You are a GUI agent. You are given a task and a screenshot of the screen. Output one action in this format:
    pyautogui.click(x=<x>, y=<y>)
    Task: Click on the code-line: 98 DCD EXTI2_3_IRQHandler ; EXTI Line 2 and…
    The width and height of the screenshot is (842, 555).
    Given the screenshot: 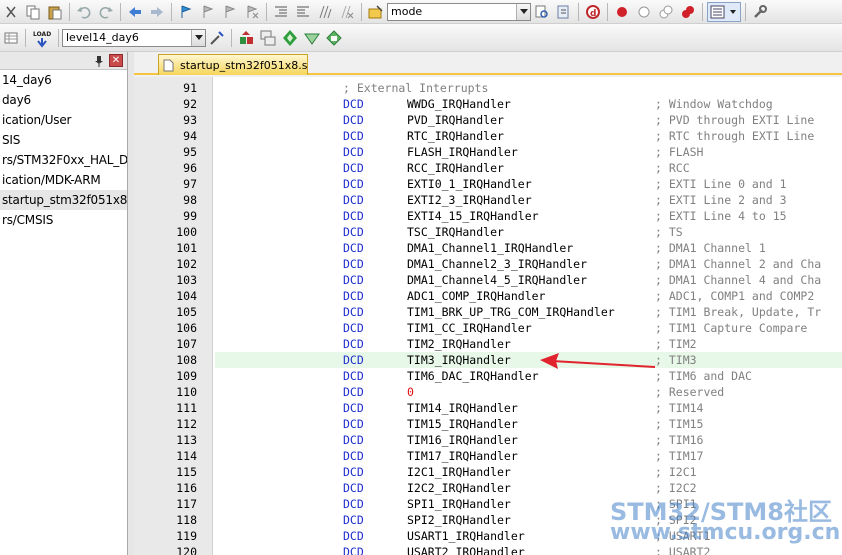 What is the action you would take?
    pyautogui.click(x=488, y=200)
    